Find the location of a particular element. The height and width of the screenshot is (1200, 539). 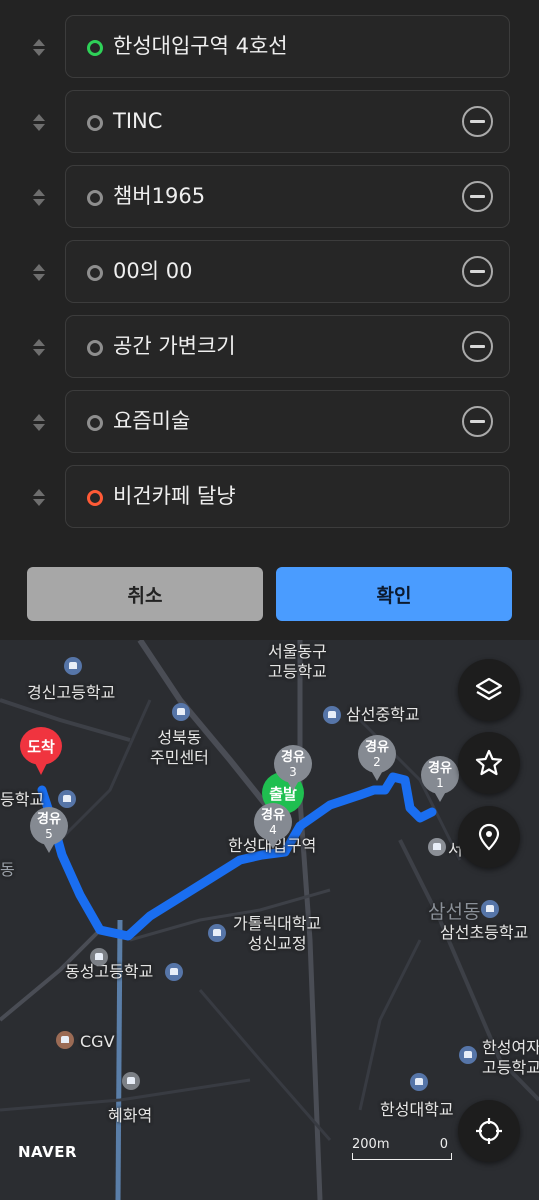

end-pin: 도착 is located at coordinates (41, 755).